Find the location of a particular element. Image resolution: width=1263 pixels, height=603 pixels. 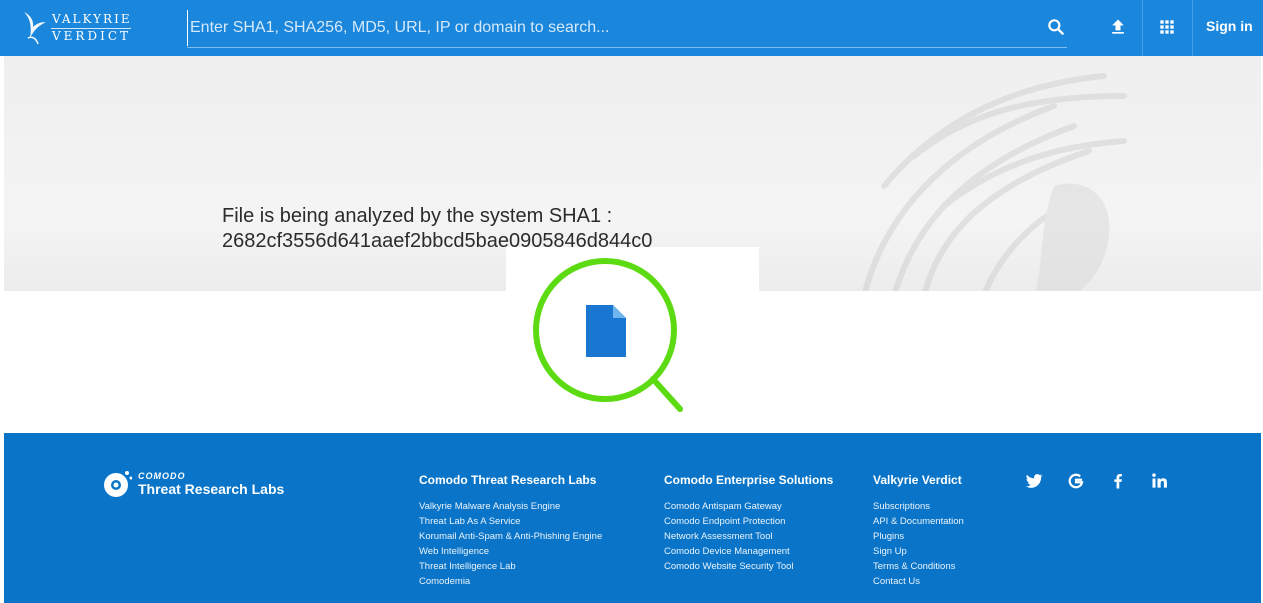

logo-text-verdict: VERDICT is located at coordinates (92, 36).